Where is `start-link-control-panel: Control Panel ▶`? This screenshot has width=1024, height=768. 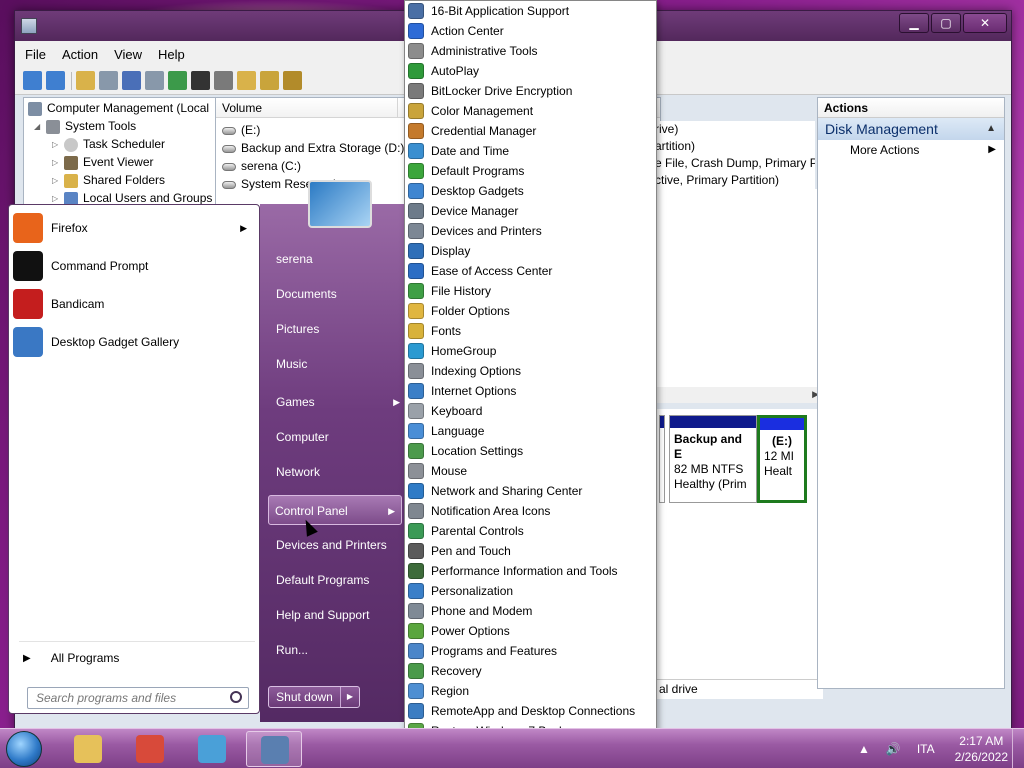 start-link-control-panel: Control Panel ▶ is located at coordinates (335, 510).